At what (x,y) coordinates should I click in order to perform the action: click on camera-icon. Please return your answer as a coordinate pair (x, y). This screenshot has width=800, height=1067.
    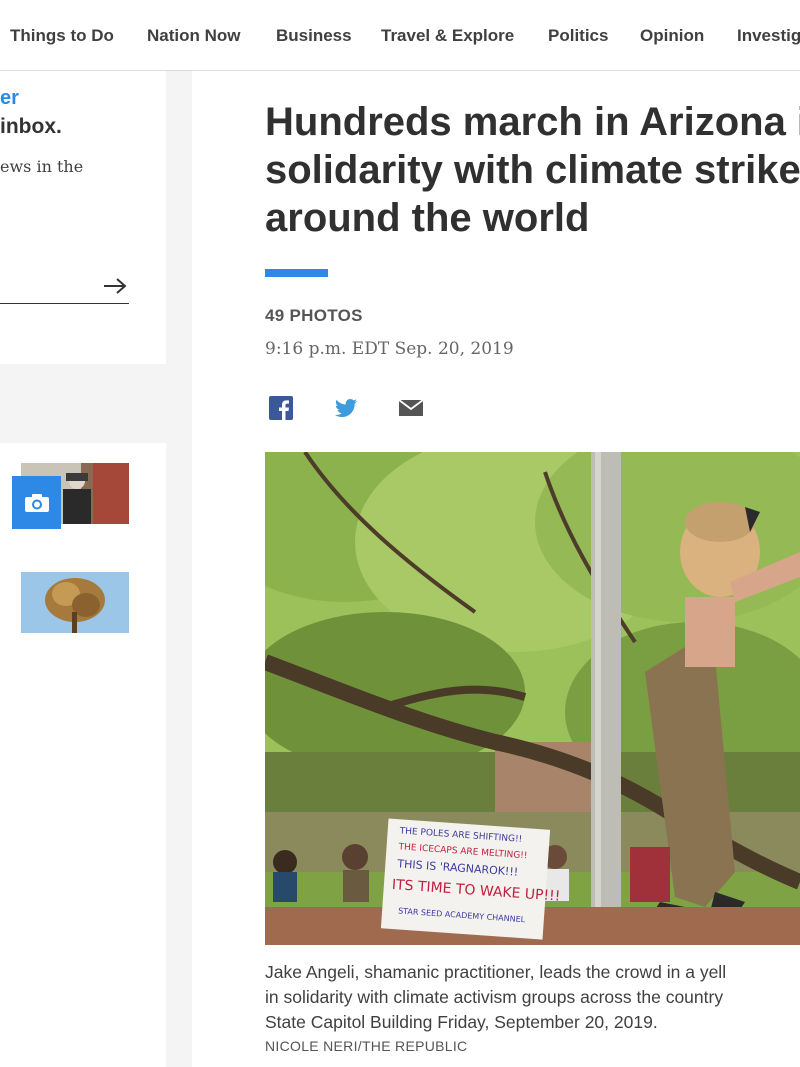
    Looking at the image, I should click on (36, 502).